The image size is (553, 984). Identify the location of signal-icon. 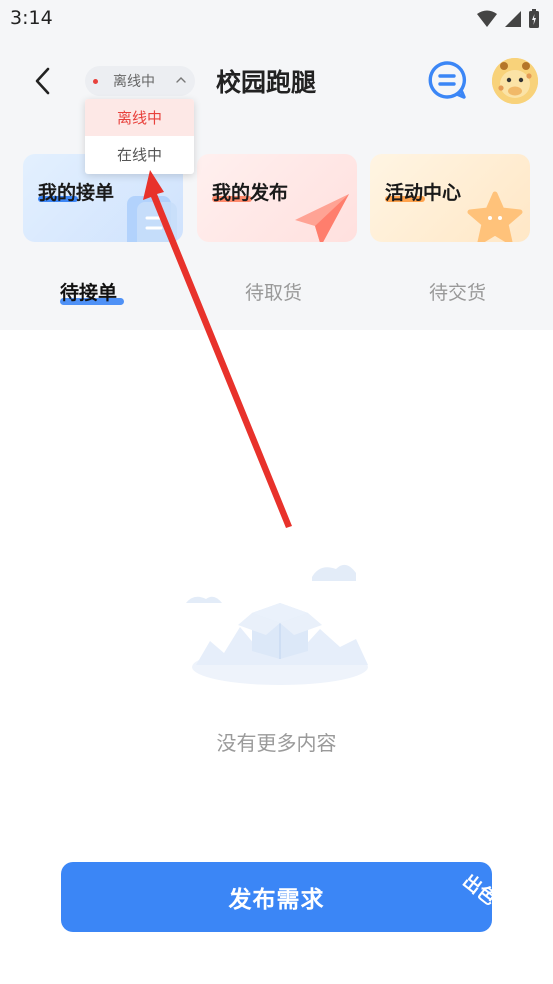
(513, 18).